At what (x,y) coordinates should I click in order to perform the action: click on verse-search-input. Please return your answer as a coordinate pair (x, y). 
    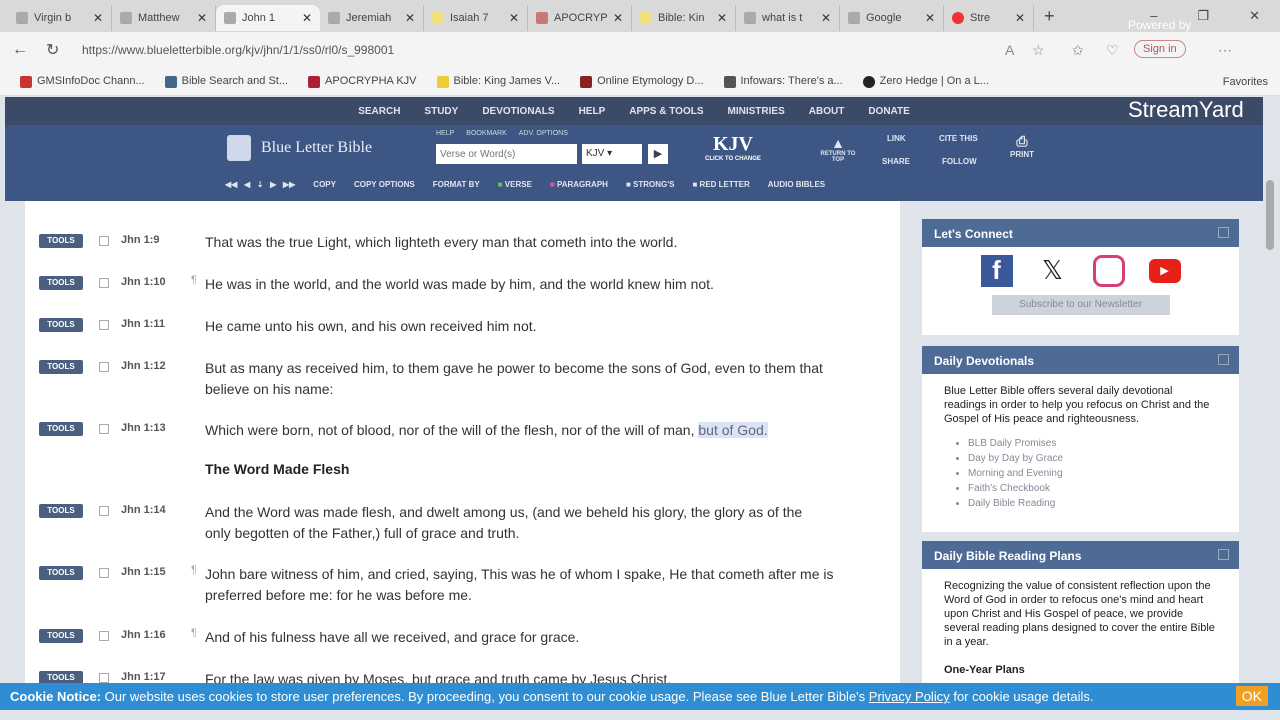
    Looking at the image, I should click on (506, 154).